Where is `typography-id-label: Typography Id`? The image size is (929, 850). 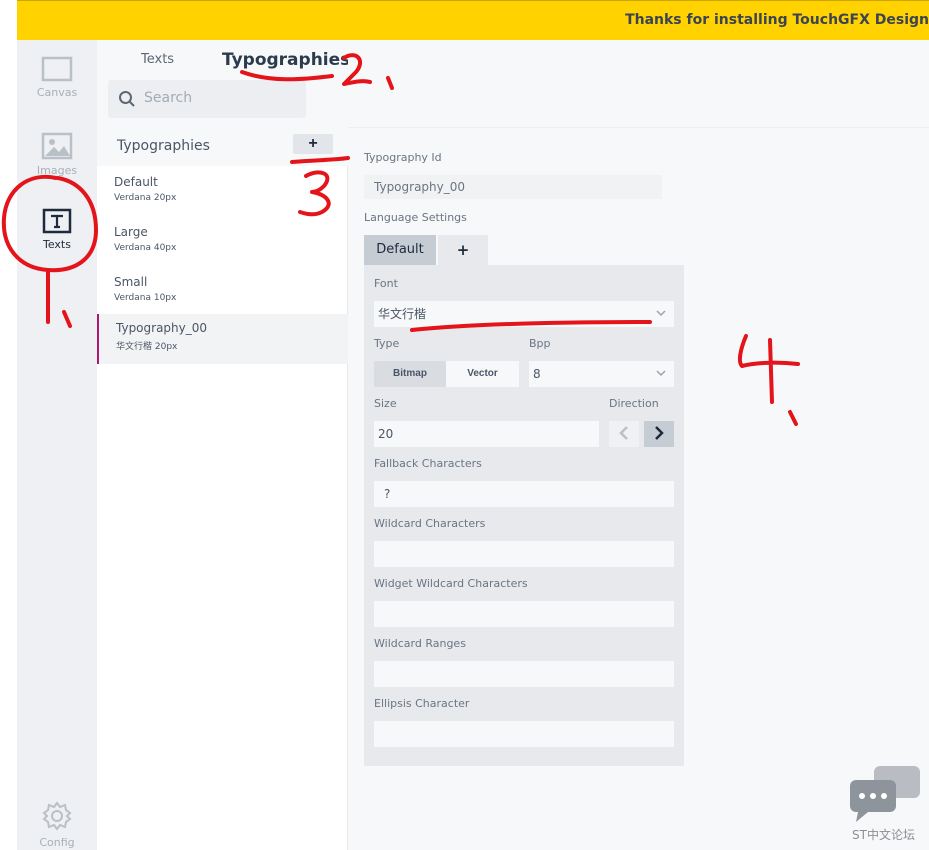
typography-id-label: Typography Id is located at coordinates (403, 157).